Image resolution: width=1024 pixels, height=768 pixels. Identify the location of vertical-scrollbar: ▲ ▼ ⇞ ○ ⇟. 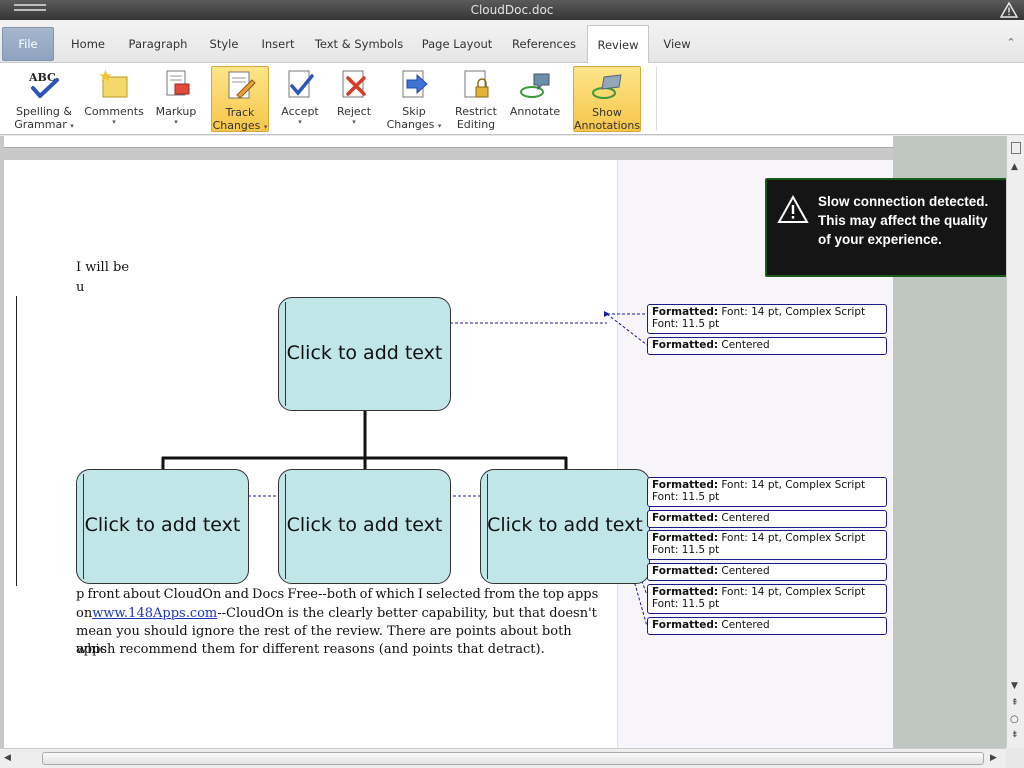
(1015, 442).